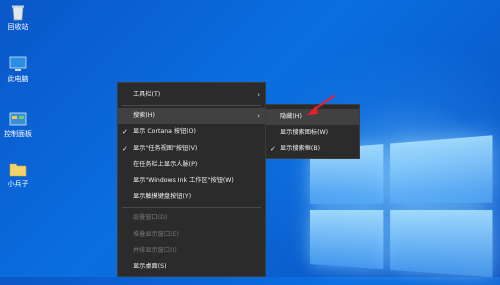 The image size is (500, 285). What do you see at coordinates (150, 266) in the screenshot?
I see `menu-item-label: 显示桌面(S)` at bounding box center [150, 266].